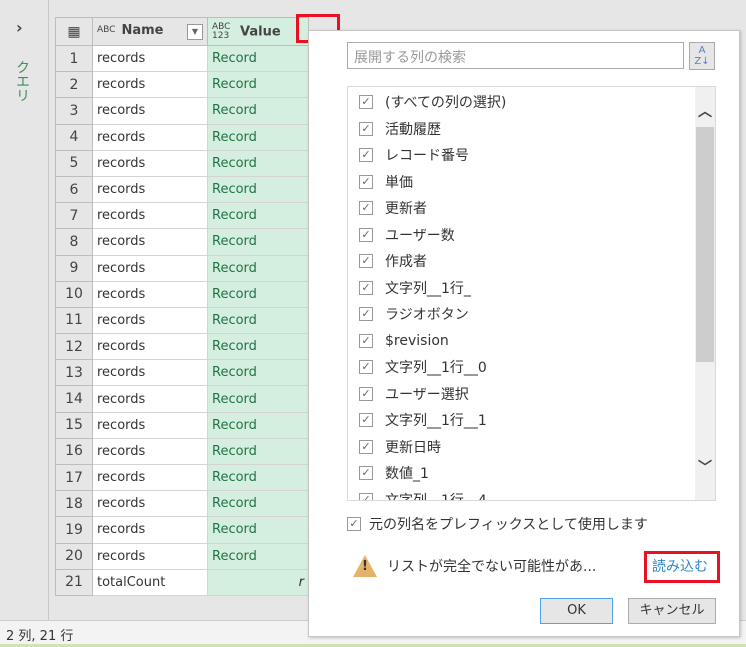  What do you see at coordinates (74, 163) in the screenshot?
I see `row-number: 5` at bounding box center [74, 163].